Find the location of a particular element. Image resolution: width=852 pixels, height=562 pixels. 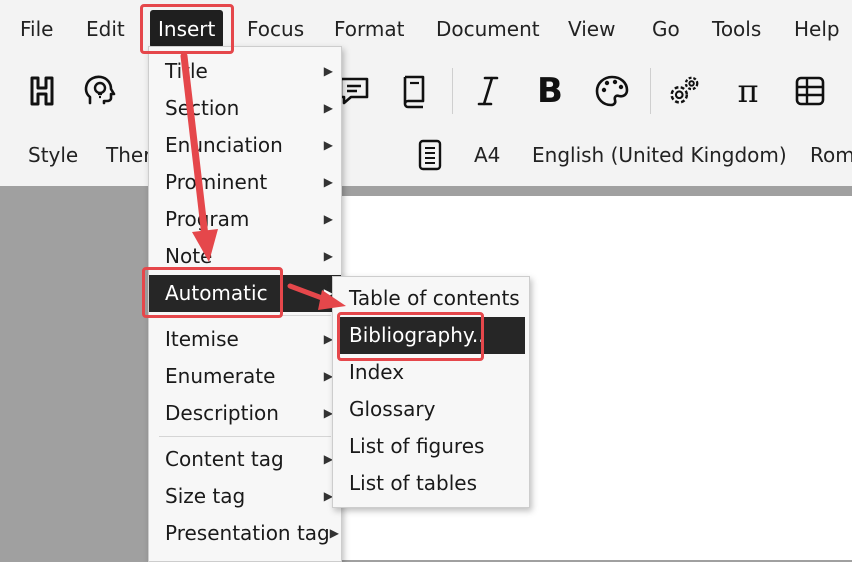

menu-item-size-tag: Size tag ▶ is located at coordinates (245, 496).